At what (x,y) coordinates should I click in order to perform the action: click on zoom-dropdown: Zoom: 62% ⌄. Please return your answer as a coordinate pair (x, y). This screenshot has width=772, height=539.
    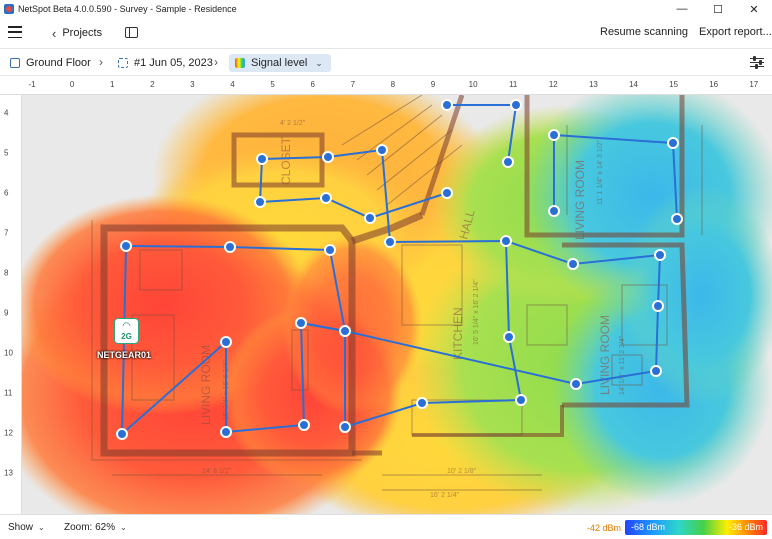
    Looking at the image, I should click on (95, 527).